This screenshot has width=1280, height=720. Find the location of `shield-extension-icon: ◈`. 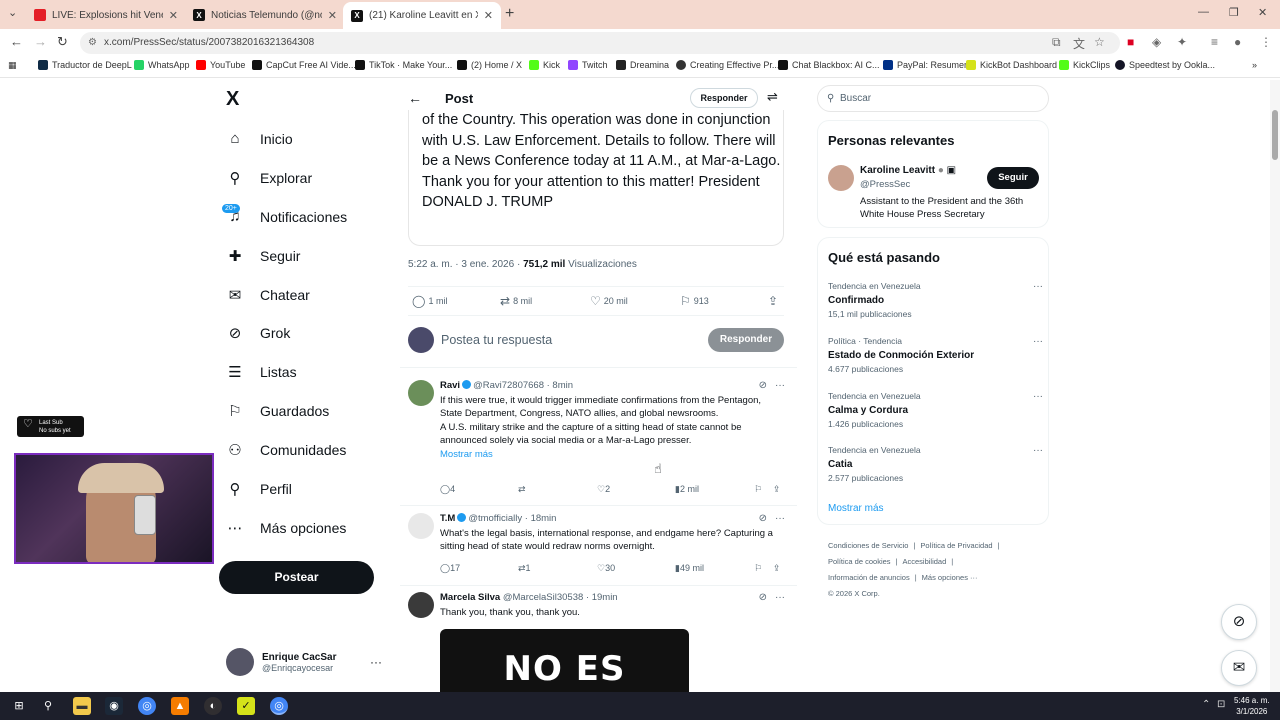

shield-extension-icon: ◈ is located at coordinates (1156, 42).